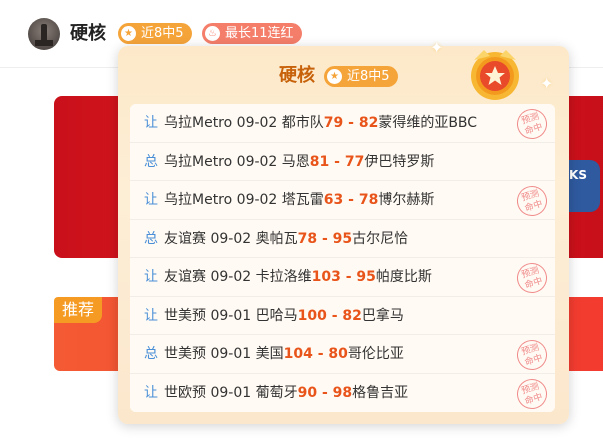  I want to click on prediction-row: 让乌拉Metro 09-02 塔瓦雷63 - 78博尔赫斯 预测 命中, so click(342, 200).